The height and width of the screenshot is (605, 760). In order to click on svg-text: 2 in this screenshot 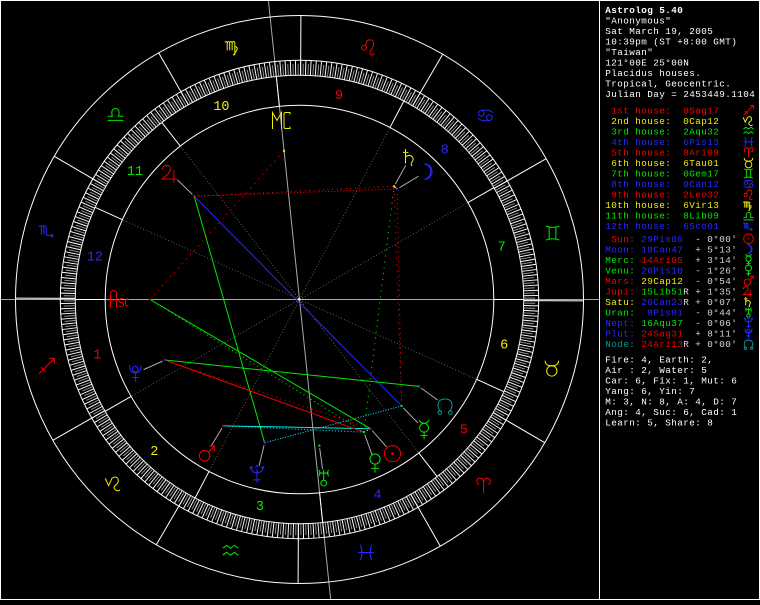, I will do `click(154, 452)`.